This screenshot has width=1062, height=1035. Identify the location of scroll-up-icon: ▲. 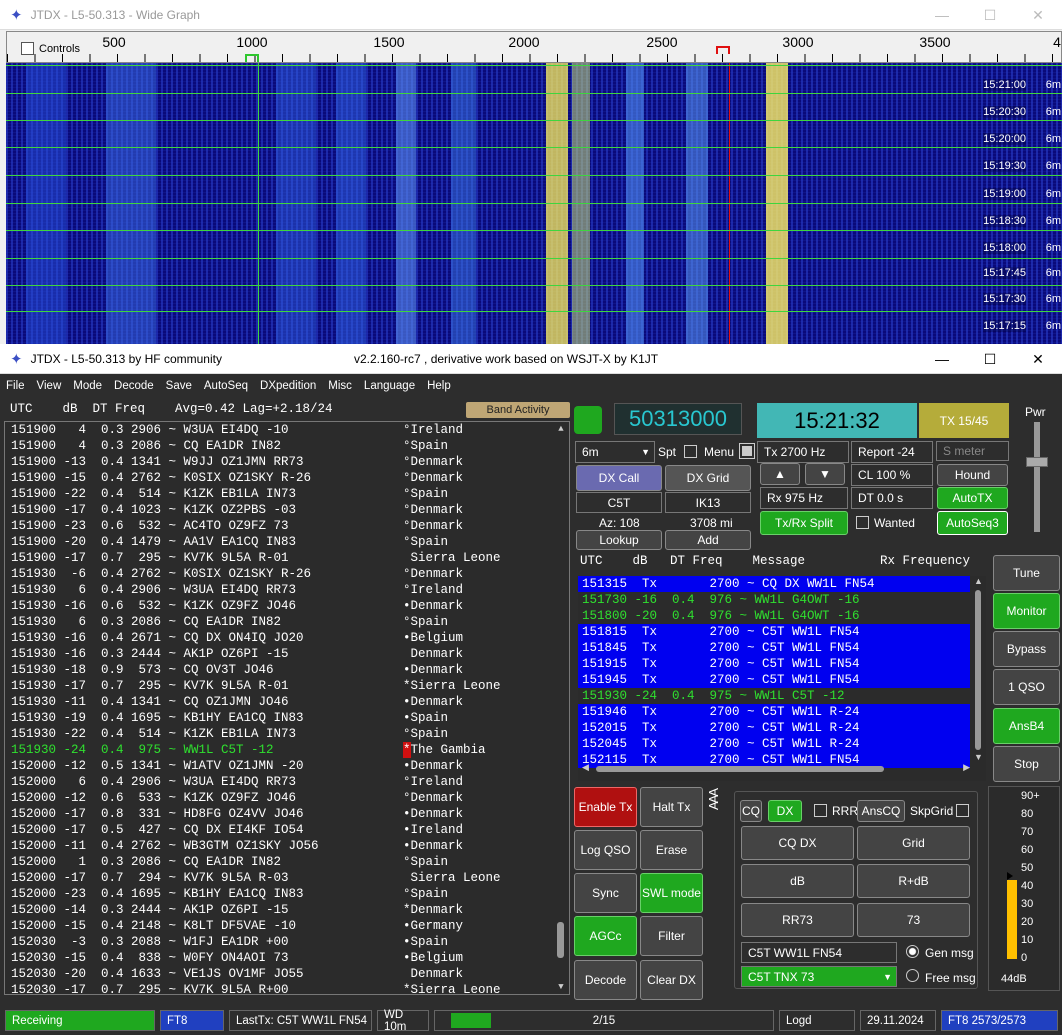
(561, 429).